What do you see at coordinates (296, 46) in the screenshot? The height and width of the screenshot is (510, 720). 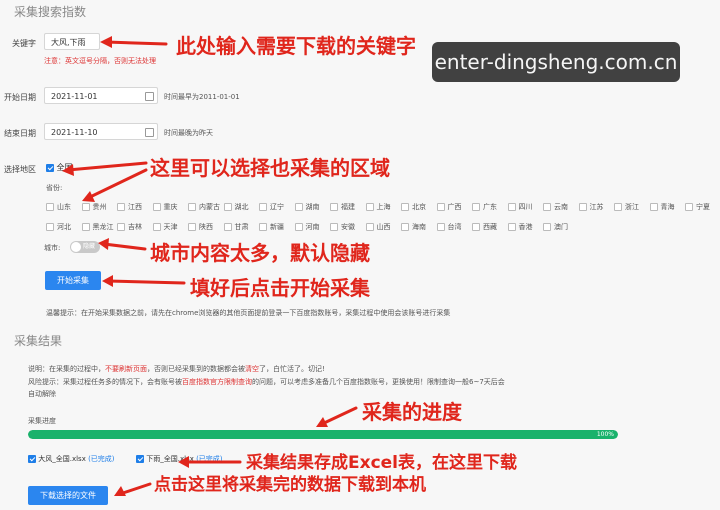 I see `annotation-keyword: 此处输入需要下载的关键字` at bounding box center [296, 46].